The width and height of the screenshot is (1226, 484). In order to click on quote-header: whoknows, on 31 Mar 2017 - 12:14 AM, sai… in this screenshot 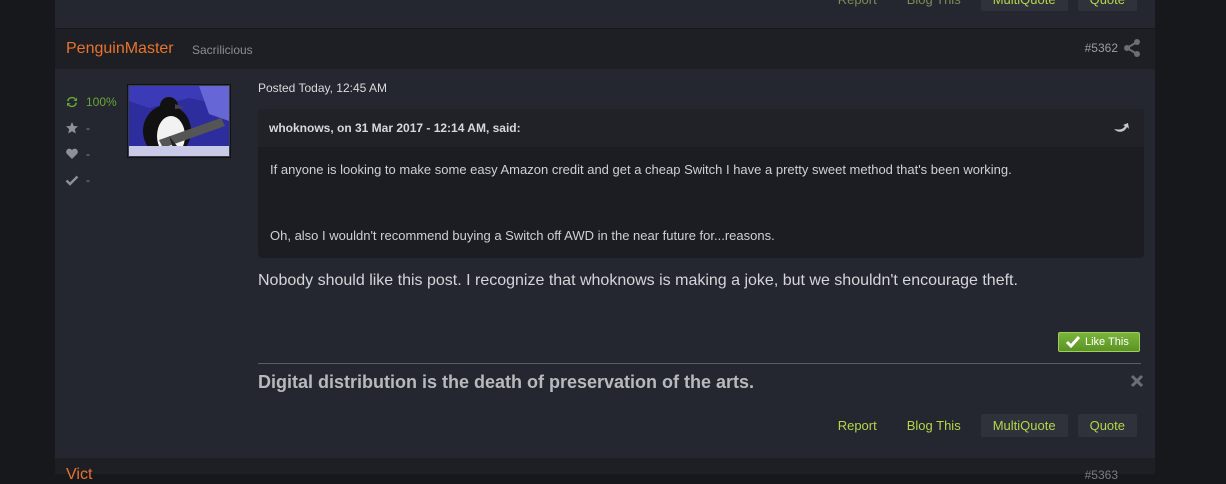, I will do `click(701, 128)`.